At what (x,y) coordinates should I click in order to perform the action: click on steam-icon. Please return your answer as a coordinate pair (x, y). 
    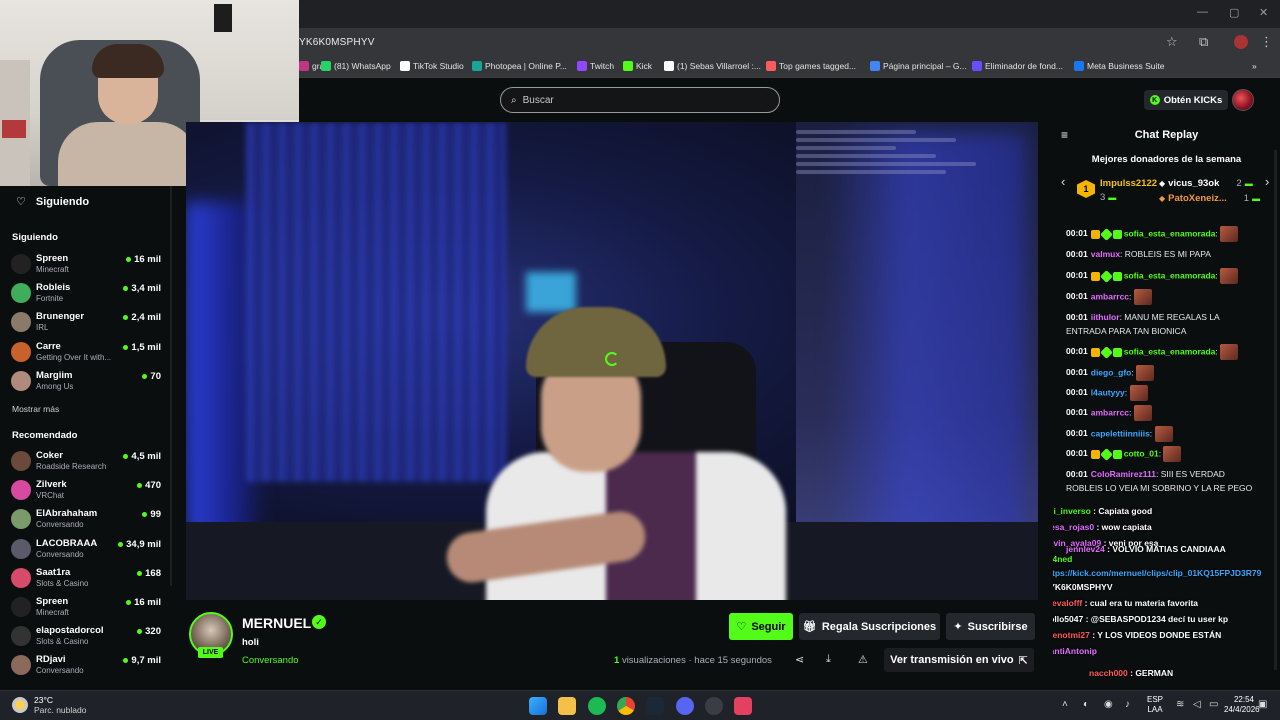
    Looking at the image, I should click on (655, 706).